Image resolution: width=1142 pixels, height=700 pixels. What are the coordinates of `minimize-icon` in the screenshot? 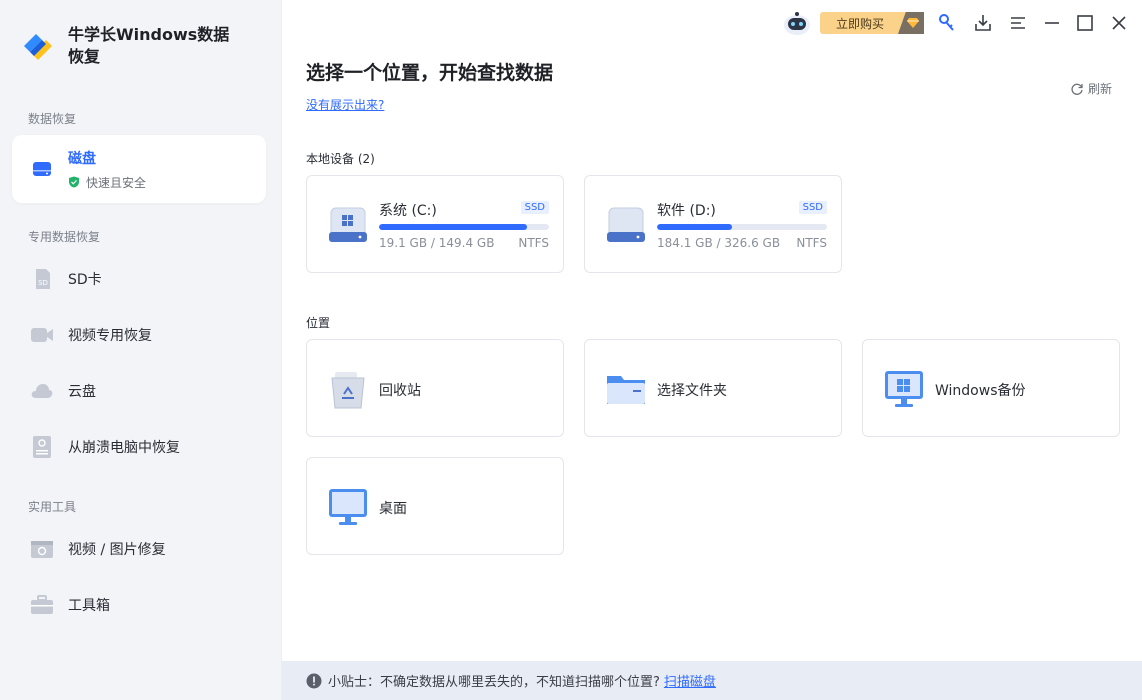 It's located at (1052, 23).